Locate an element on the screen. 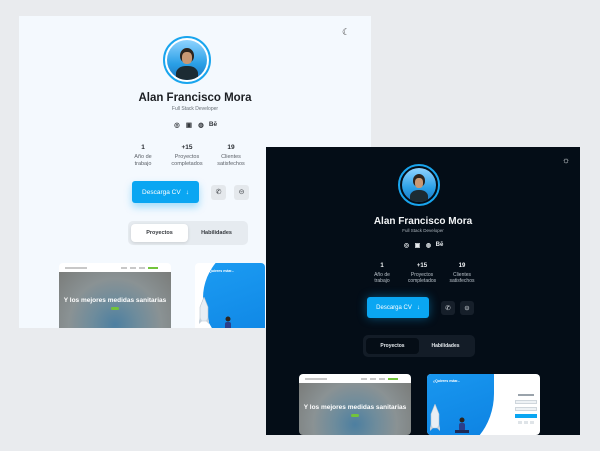 The image size is (600, 451). stat-label: Clientes is located at coordinates (231, 157).